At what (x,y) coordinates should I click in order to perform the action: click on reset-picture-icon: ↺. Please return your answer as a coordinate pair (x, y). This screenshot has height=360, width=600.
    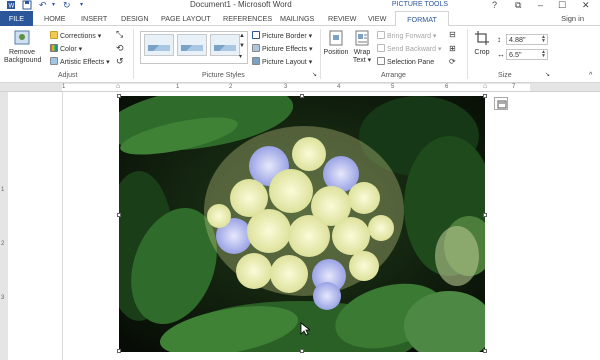
    Looking at the image, I should click on (120, 61).